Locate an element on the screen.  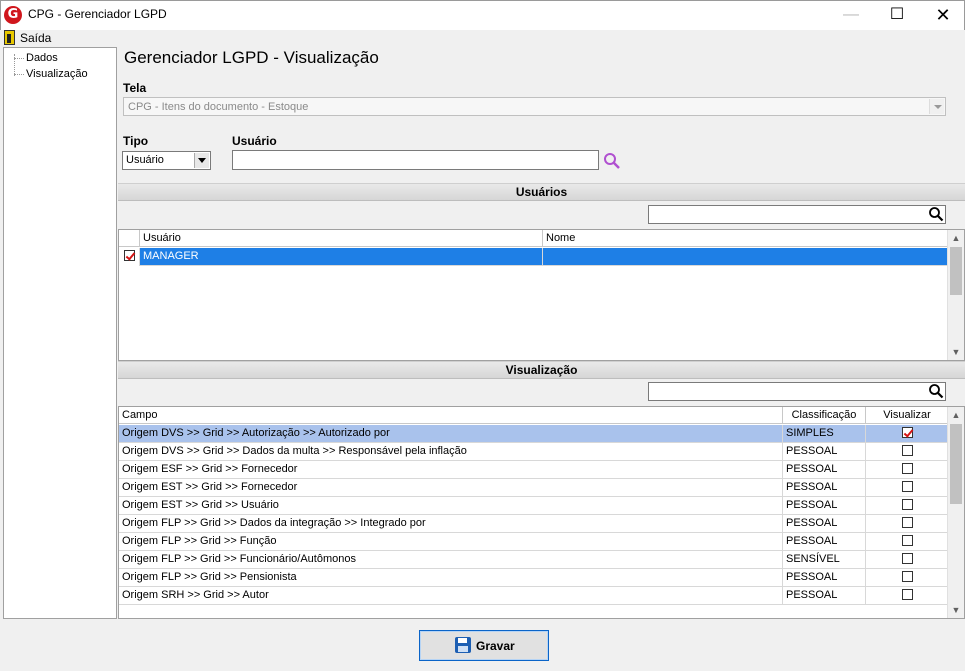
tipo-select-value: Usuário is located at coordinates (145, 160).